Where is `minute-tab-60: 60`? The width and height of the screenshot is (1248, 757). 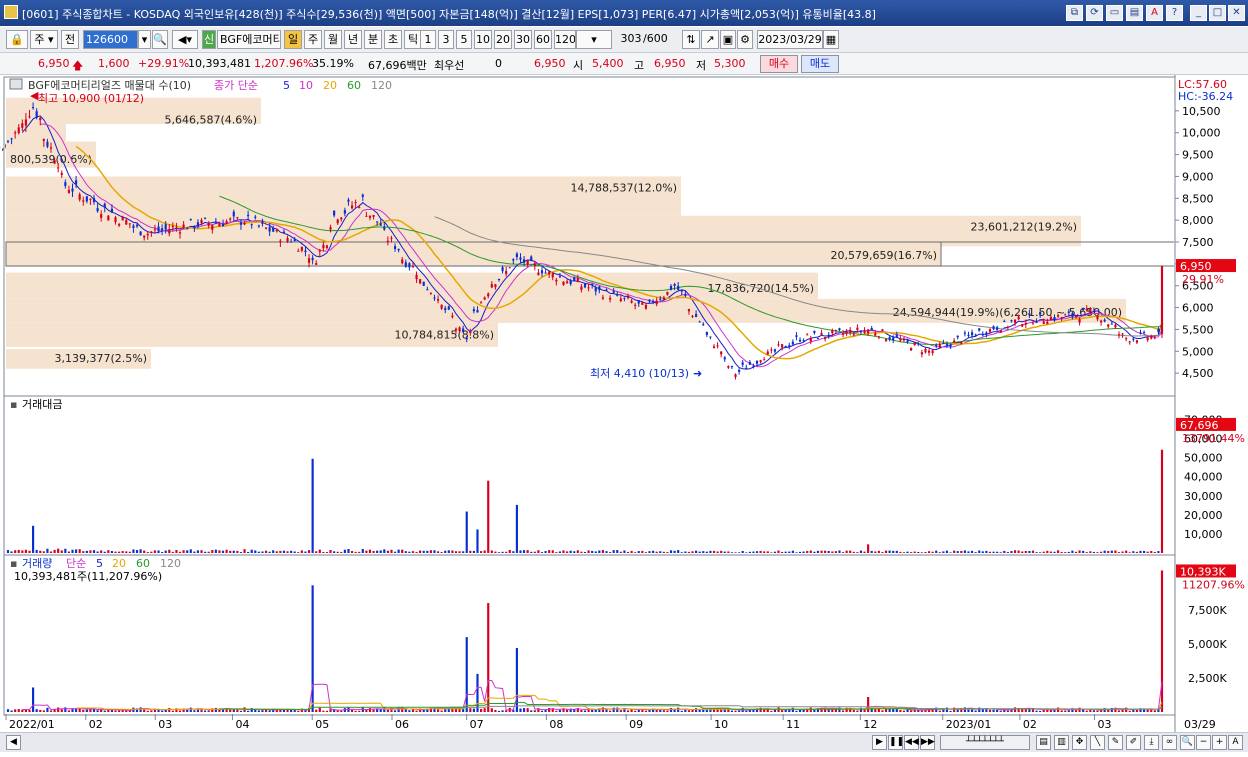
minute-tab-60: 60 is located at coordinates (543, 39).